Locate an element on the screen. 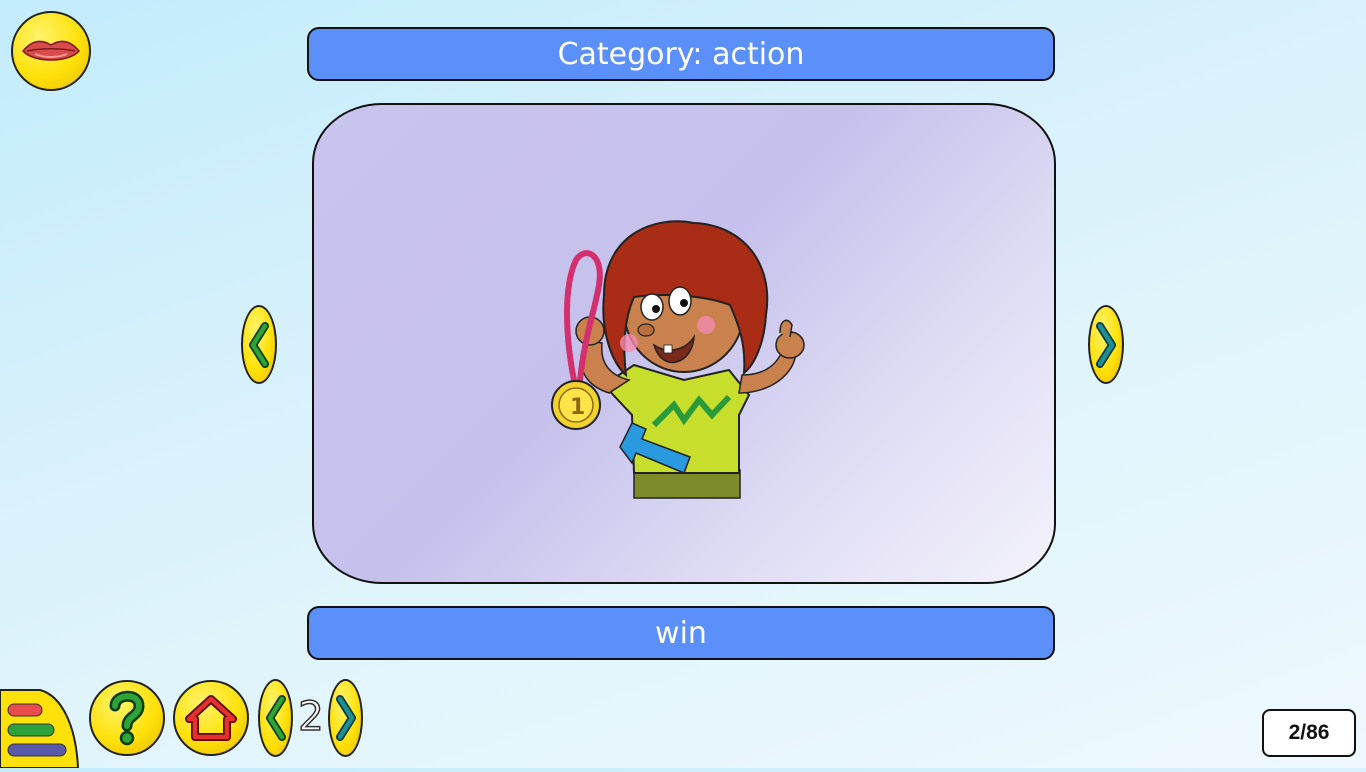 This screenshot has width=1366, height=772. category-title: Category: action is located at coordinates (681, 54).